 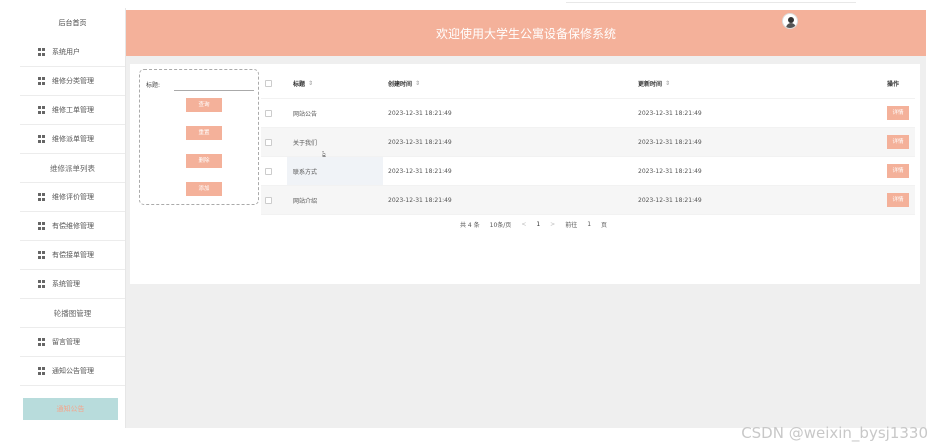 What do you see at coordinates (711, 2) in the screenshot?
I see `top-divider` at bounding box center [711, 2].